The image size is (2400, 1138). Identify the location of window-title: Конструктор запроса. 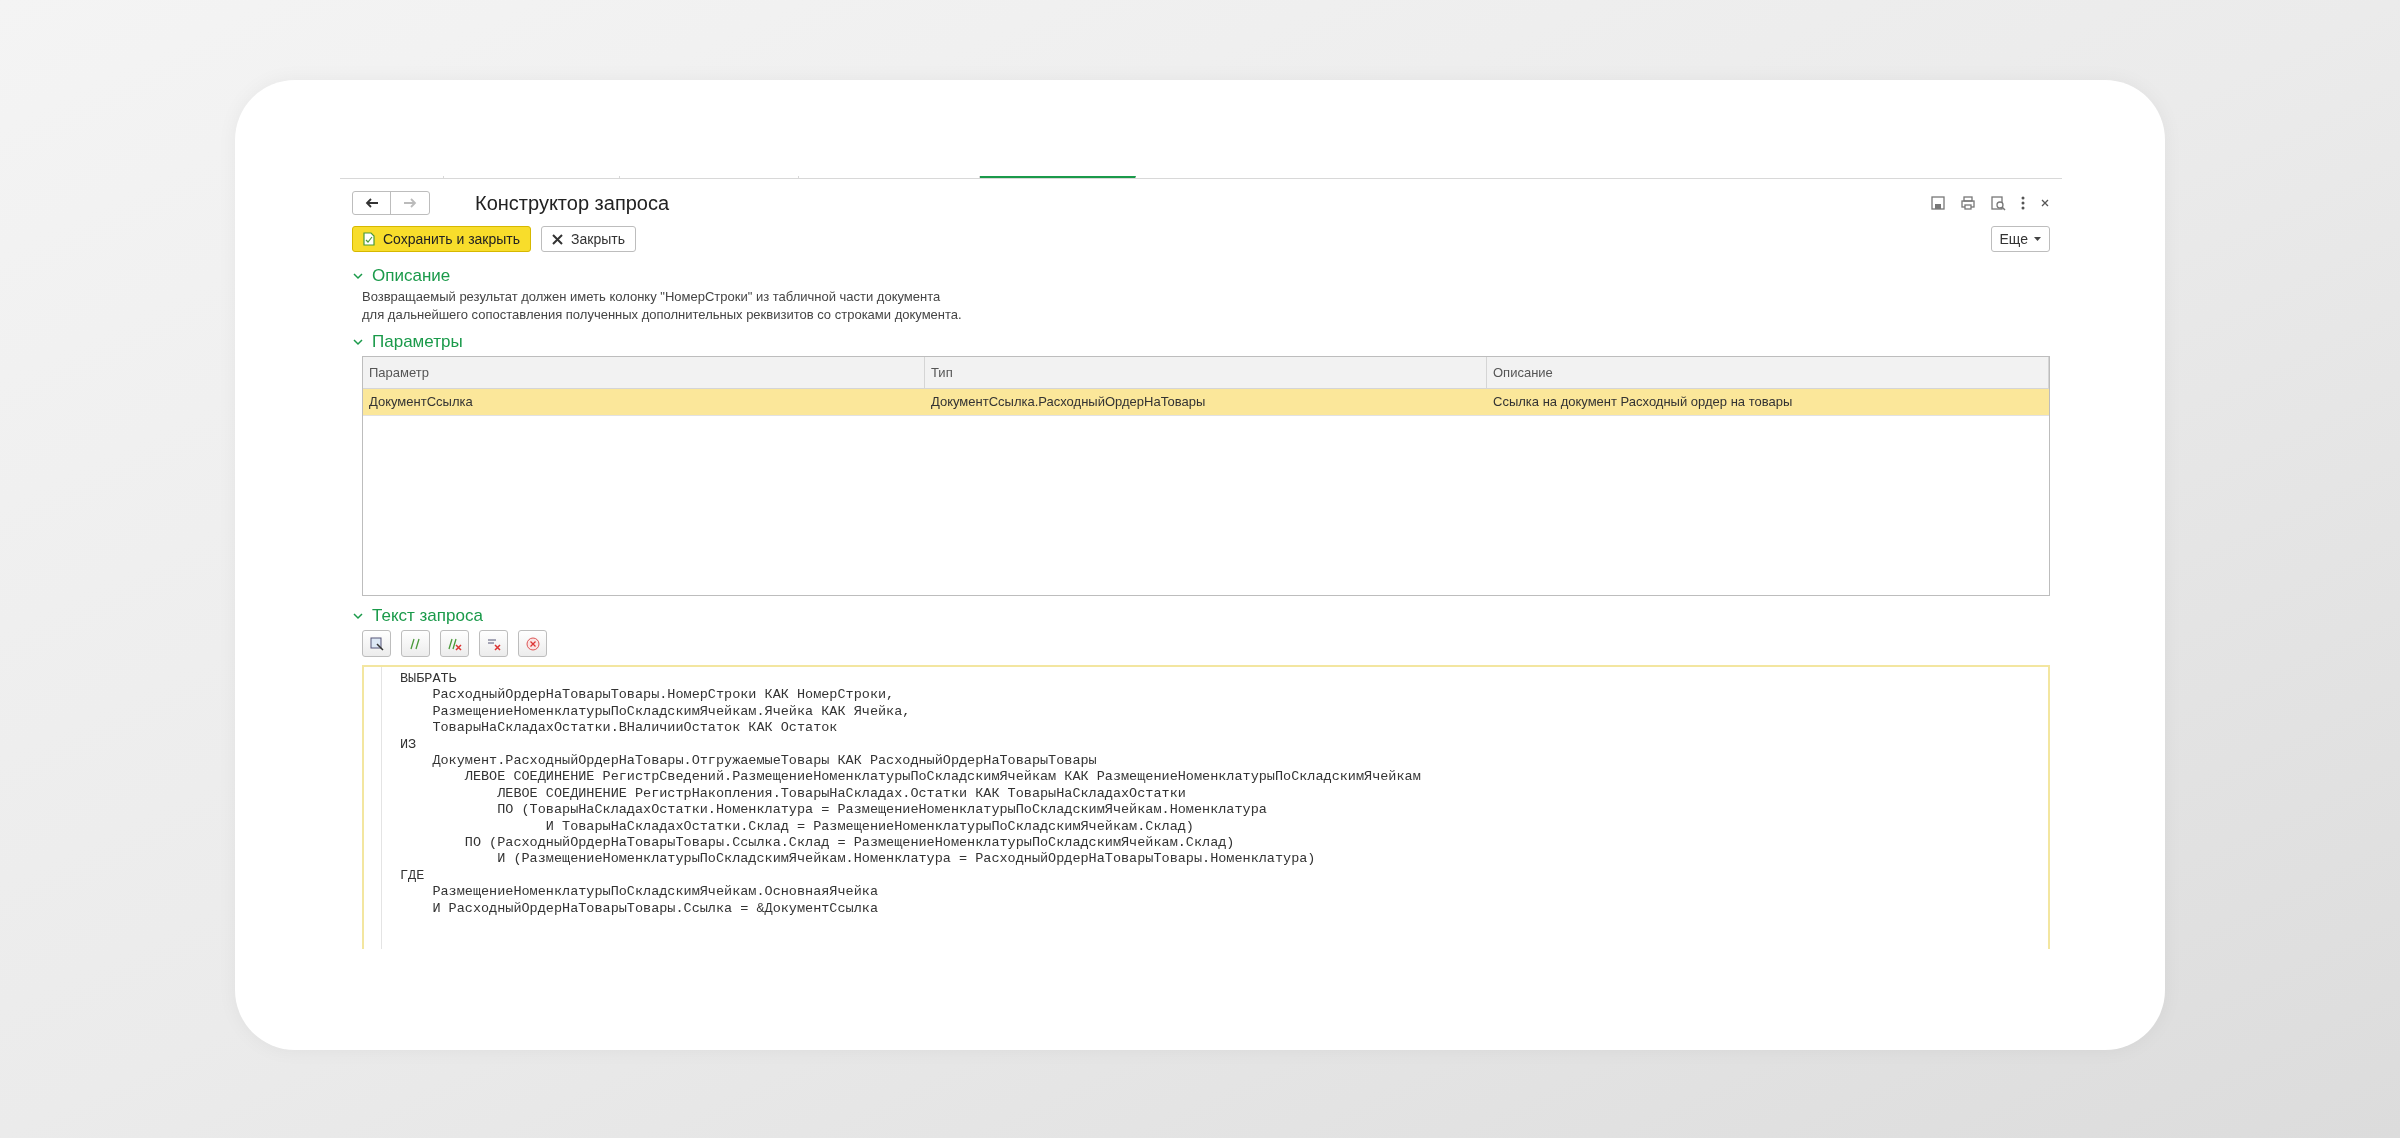
(572, 203).